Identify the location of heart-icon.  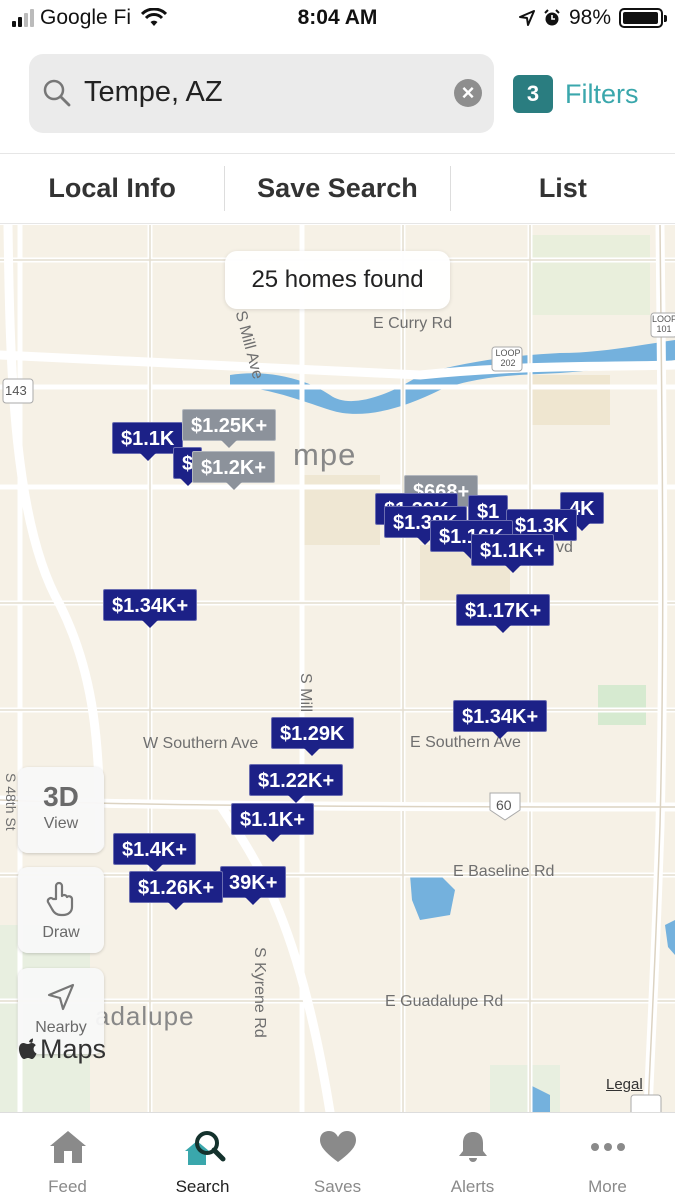
(337, 1146).